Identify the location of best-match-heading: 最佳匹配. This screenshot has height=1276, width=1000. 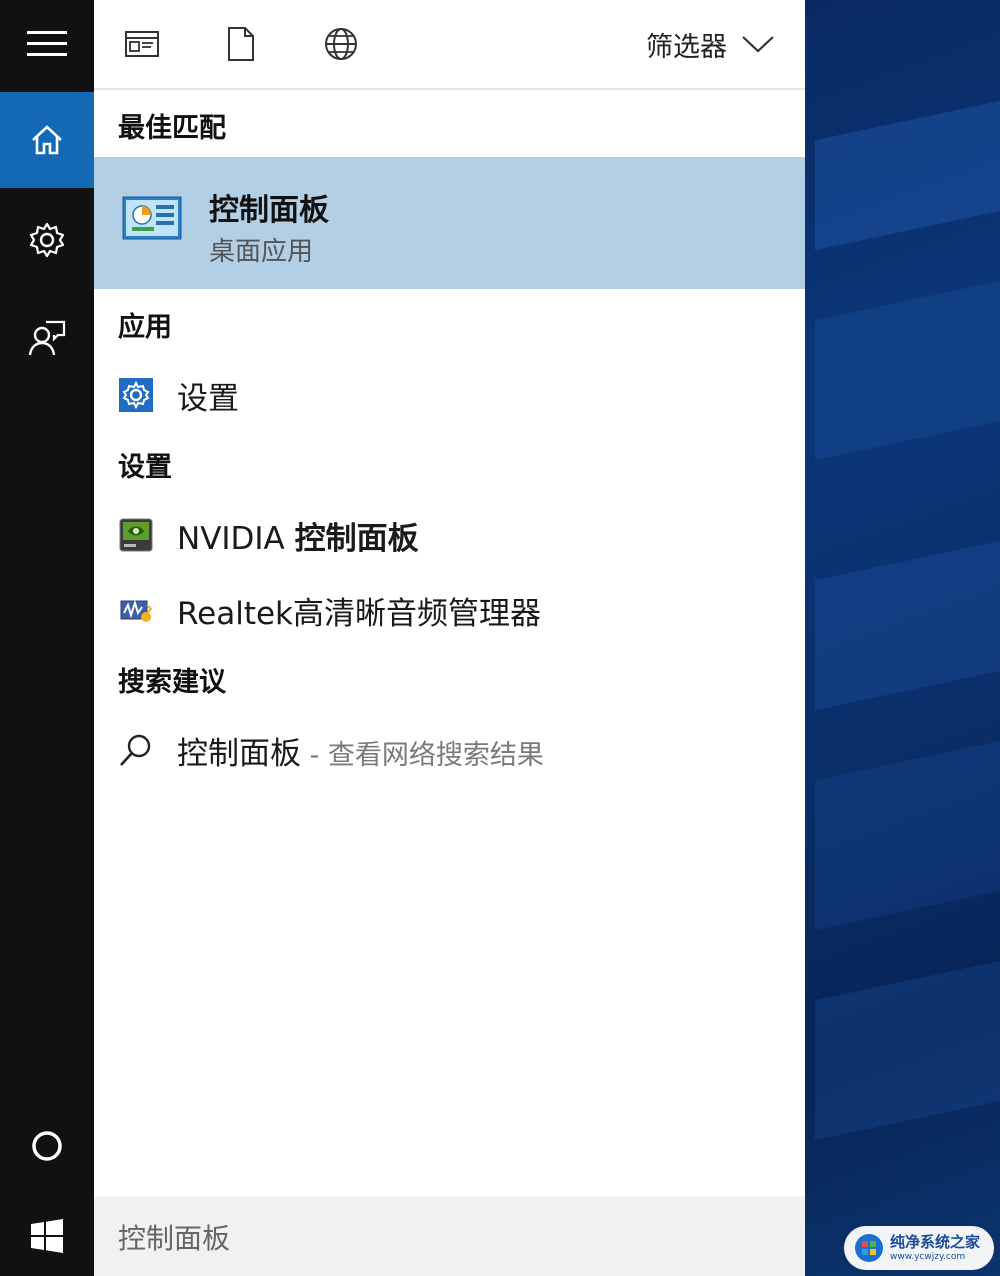
(172, 128).